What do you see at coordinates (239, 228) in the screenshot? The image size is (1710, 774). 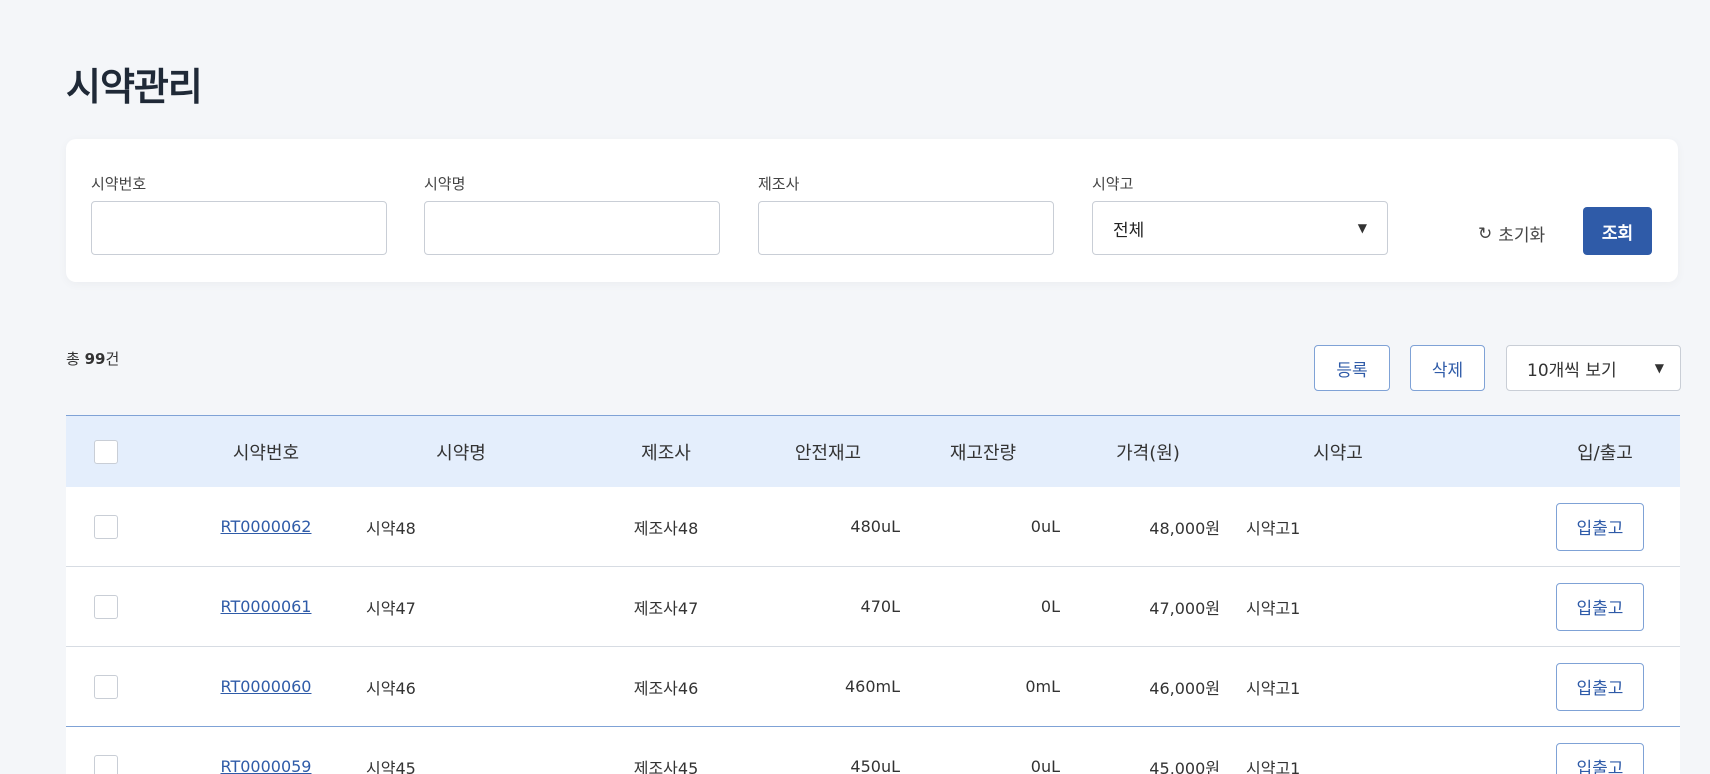 I see `reagent-no-input` at bounding box center [239, 228].